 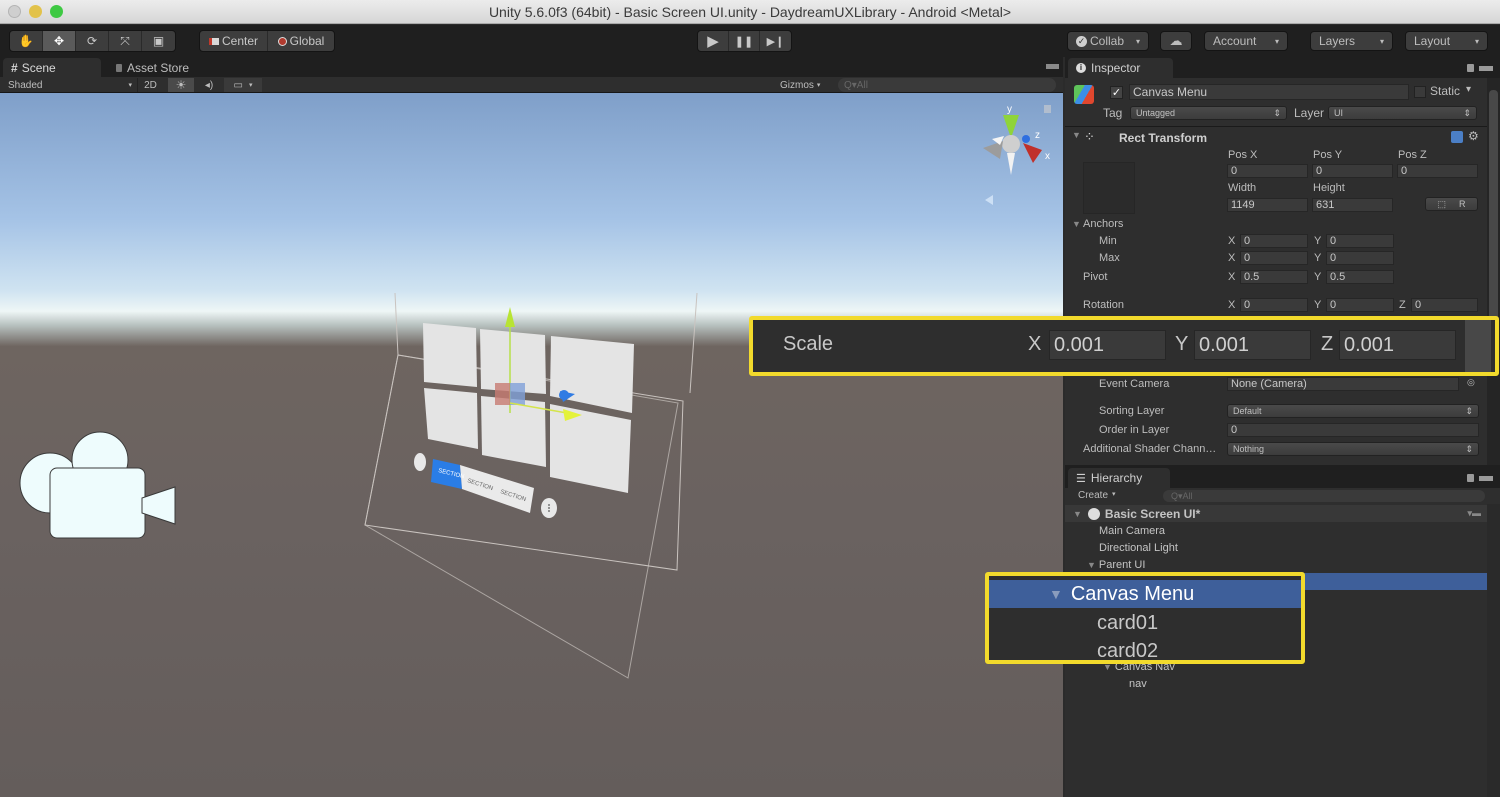 I want to click on scale-tool-button: ⤧, so click(x=125, y=41).